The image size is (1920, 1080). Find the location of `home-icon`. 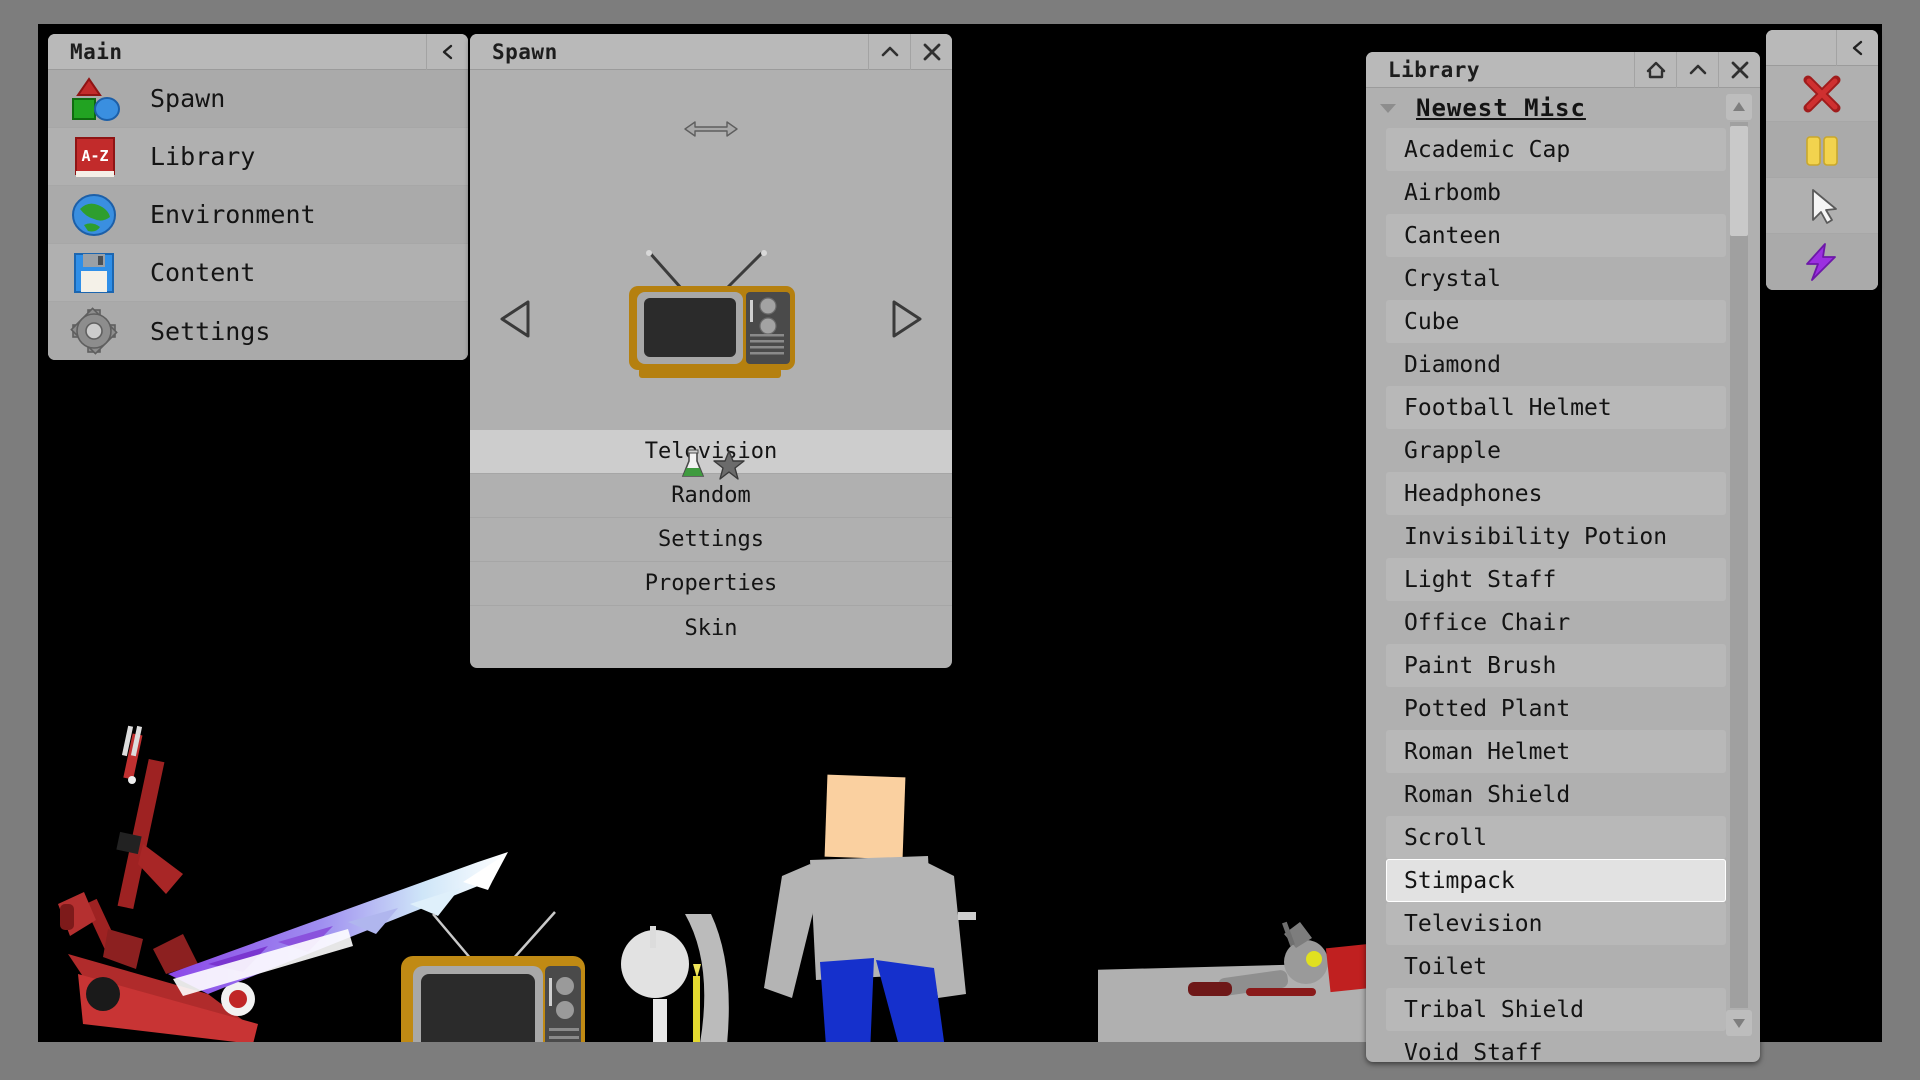

home-icon is located at coordinates (1655, 69).